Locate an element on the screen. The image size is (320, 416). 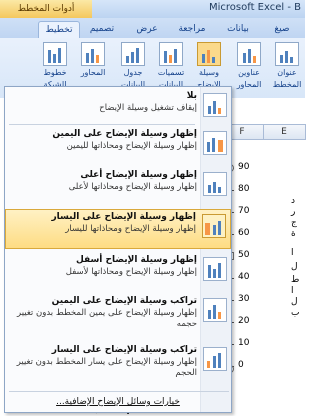
legend-top-icon is located at coordinates (215, 184).